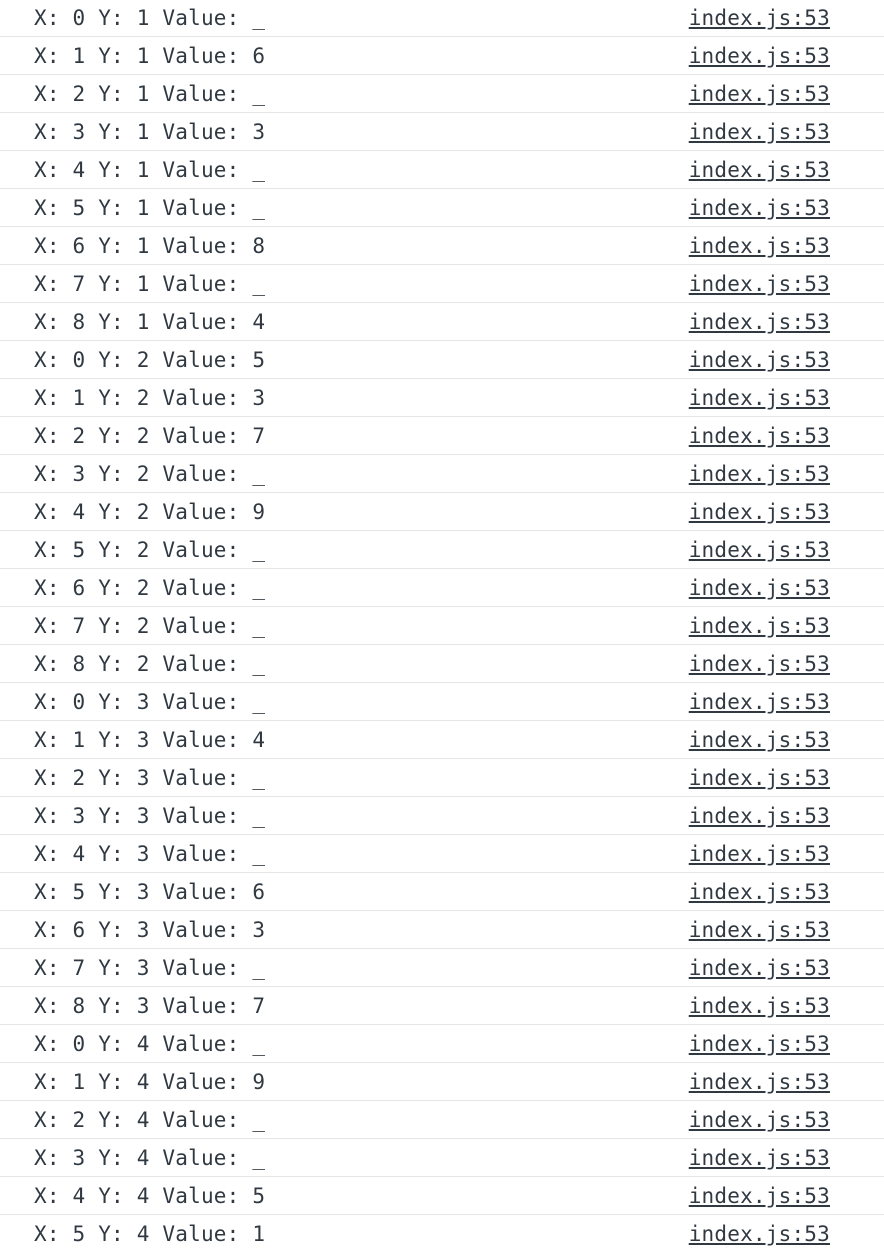 The image size is (884, 1252). I want to click on console-message-text: X: 3 Y: 4 Value: _, so click(150, 1157).